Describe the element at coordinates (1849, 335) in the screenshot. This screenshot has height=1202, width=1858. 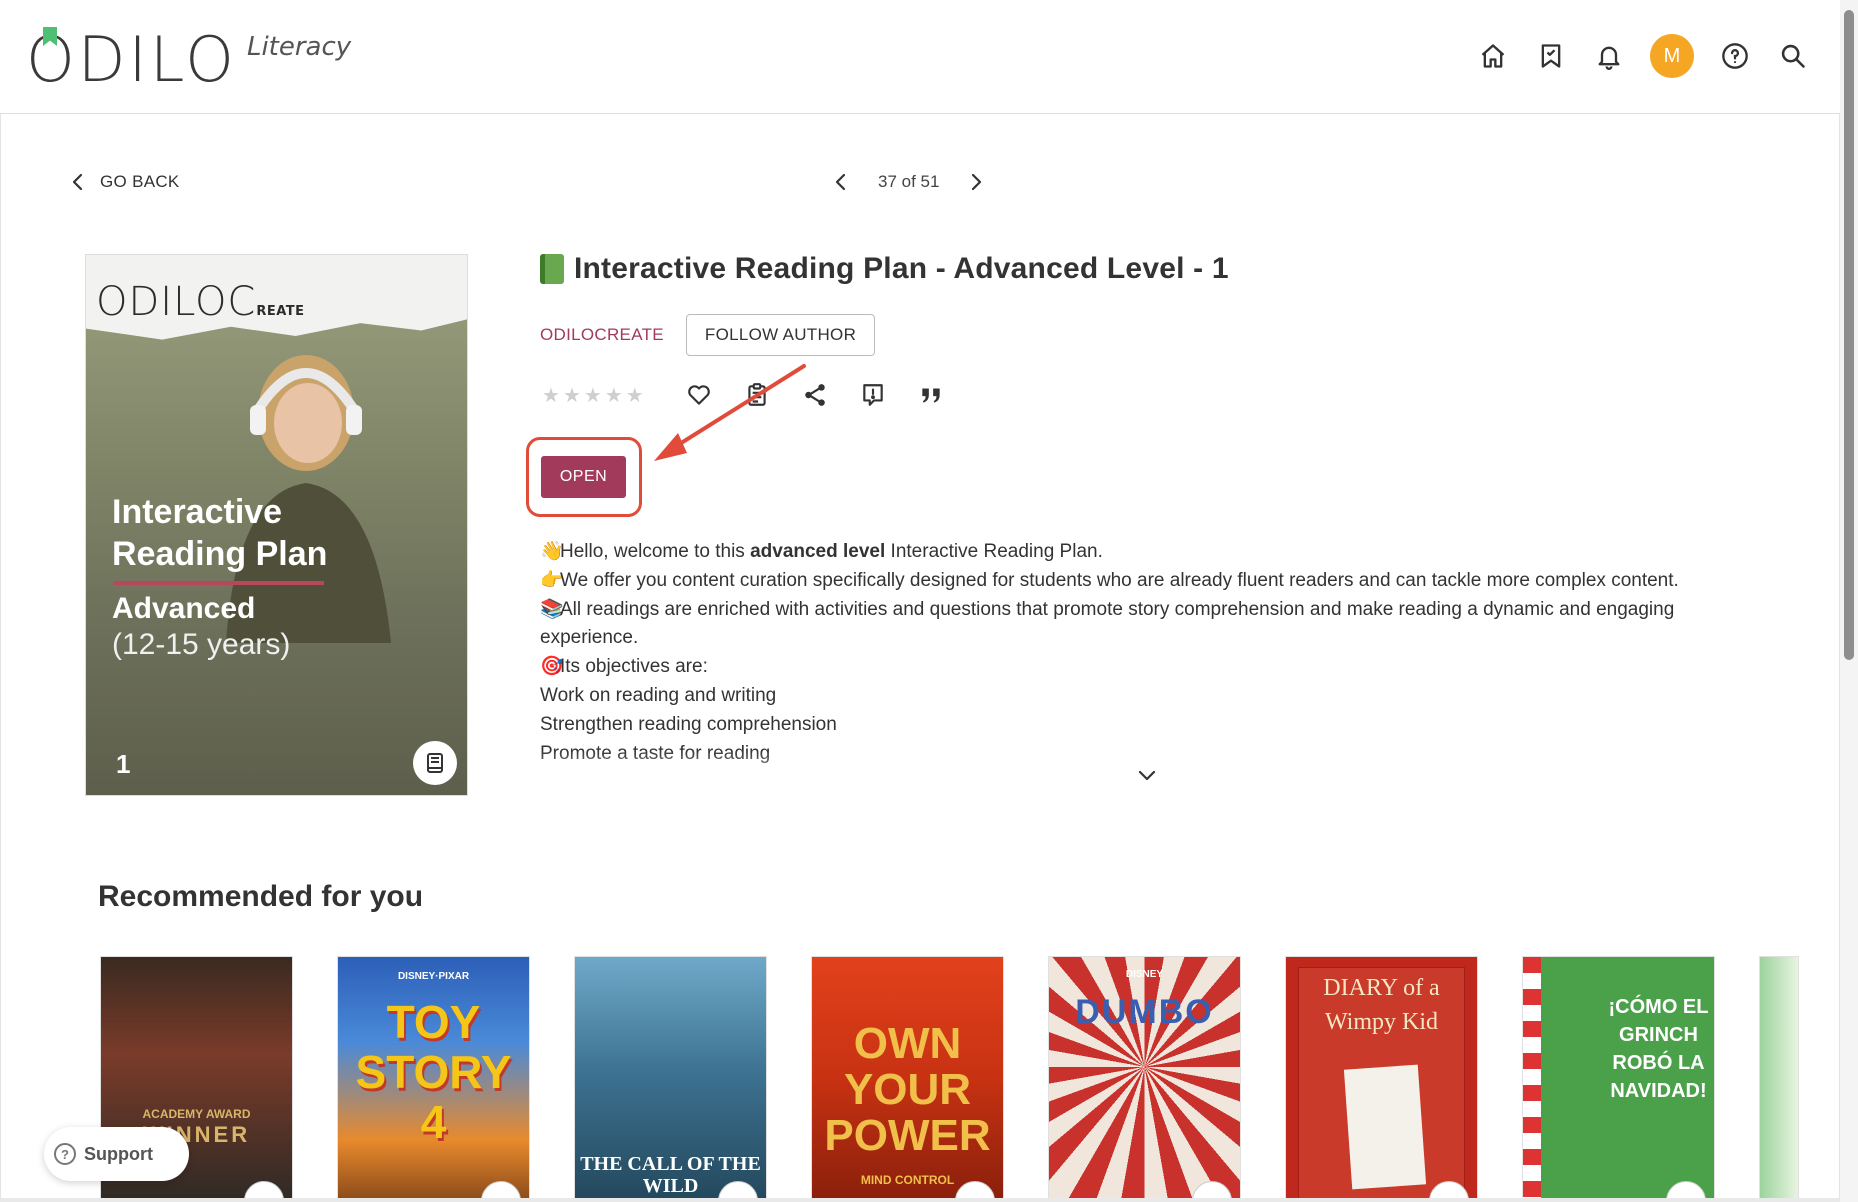
I see `scrollbar-thumb` at that location.